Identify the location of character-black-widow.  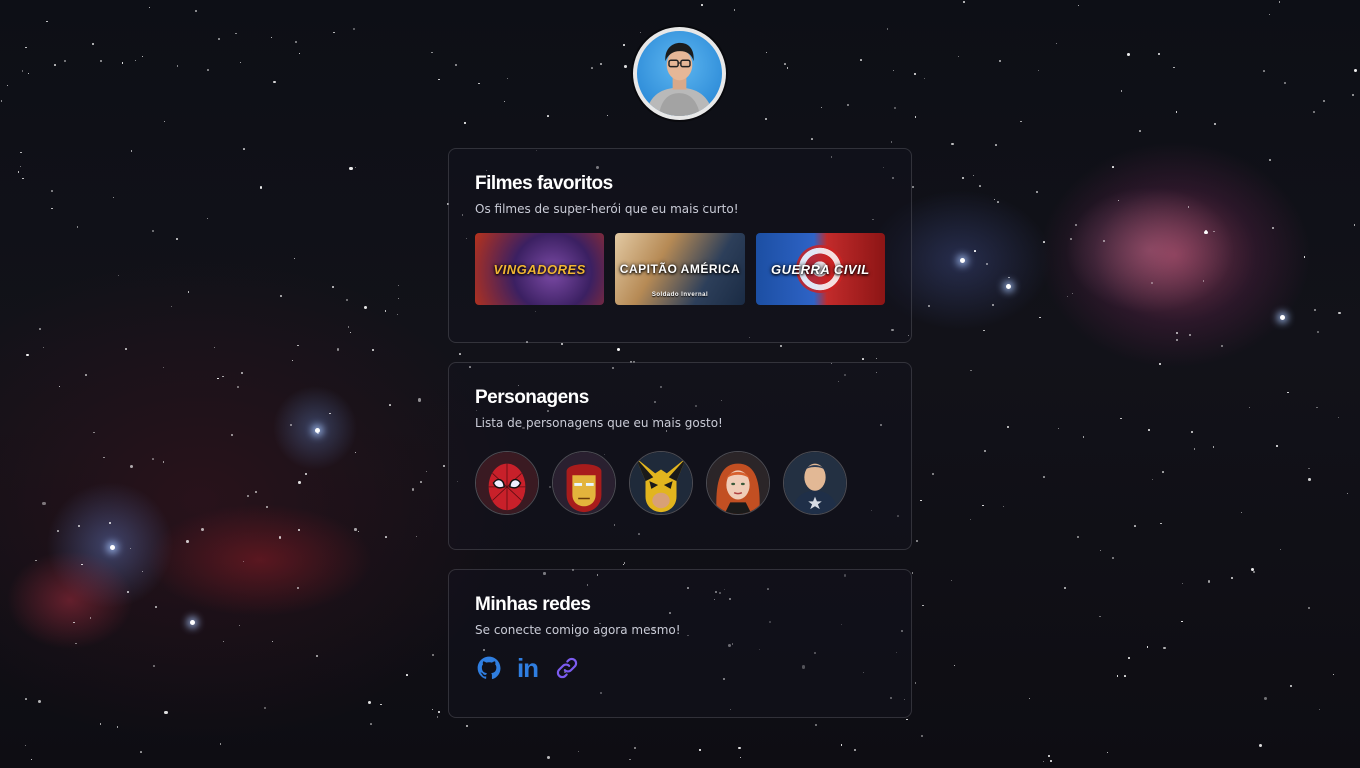
(738, 483).